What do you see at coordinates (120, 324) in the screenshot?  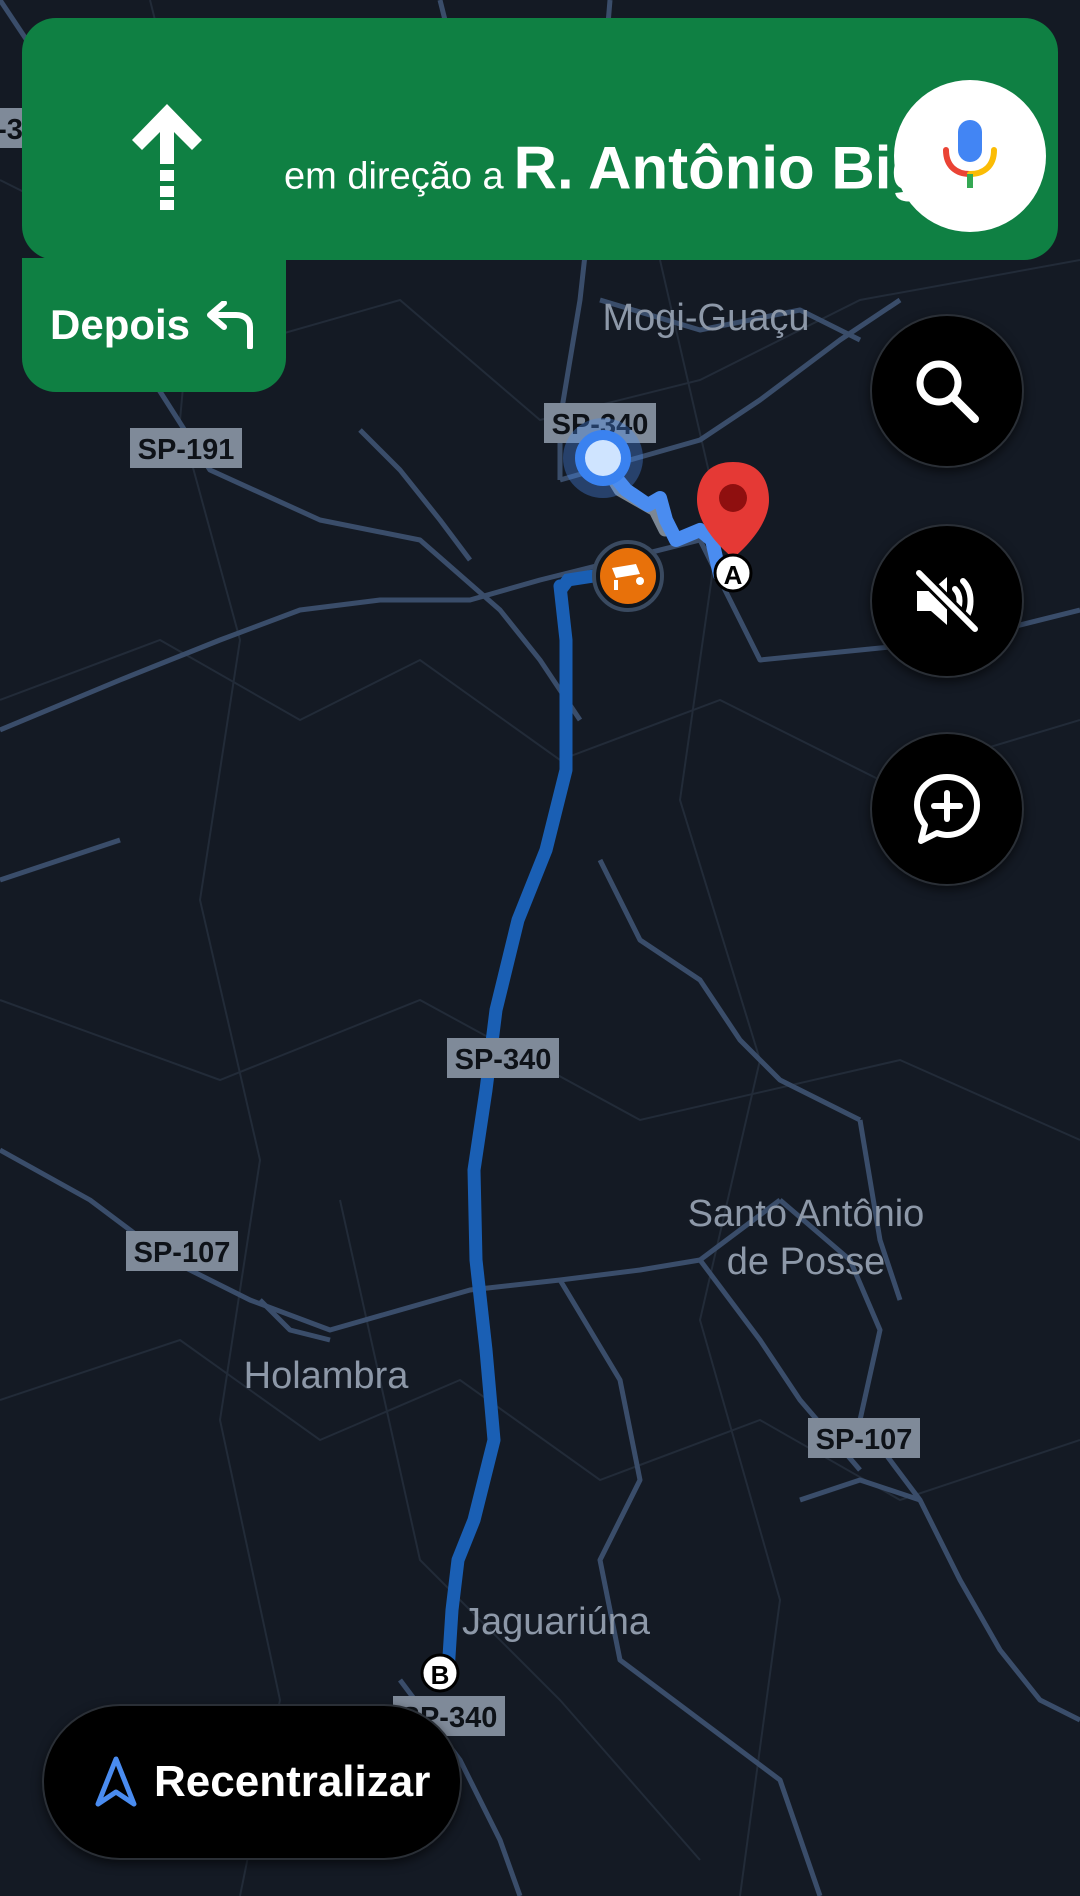 I see `then-label: Depois` at bounding box center [120, 324].